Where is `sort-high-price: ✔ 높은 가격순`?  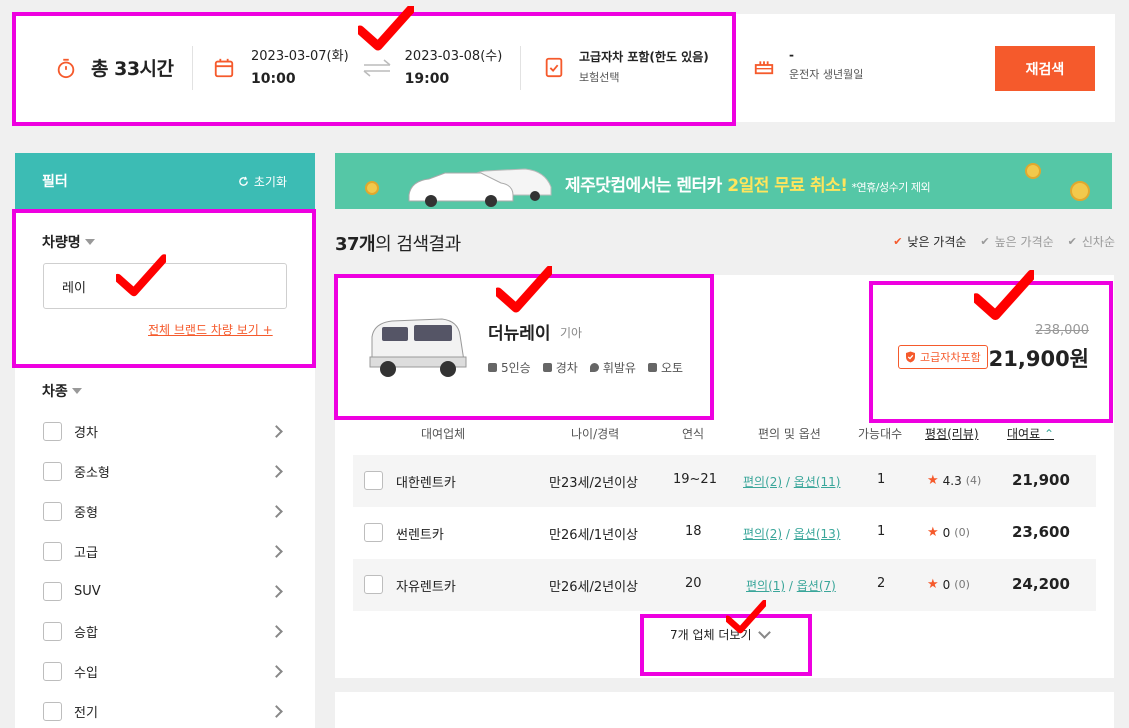 sort-high-price: ✔ 높은 가격순 is located at coordinates (1016, 241).